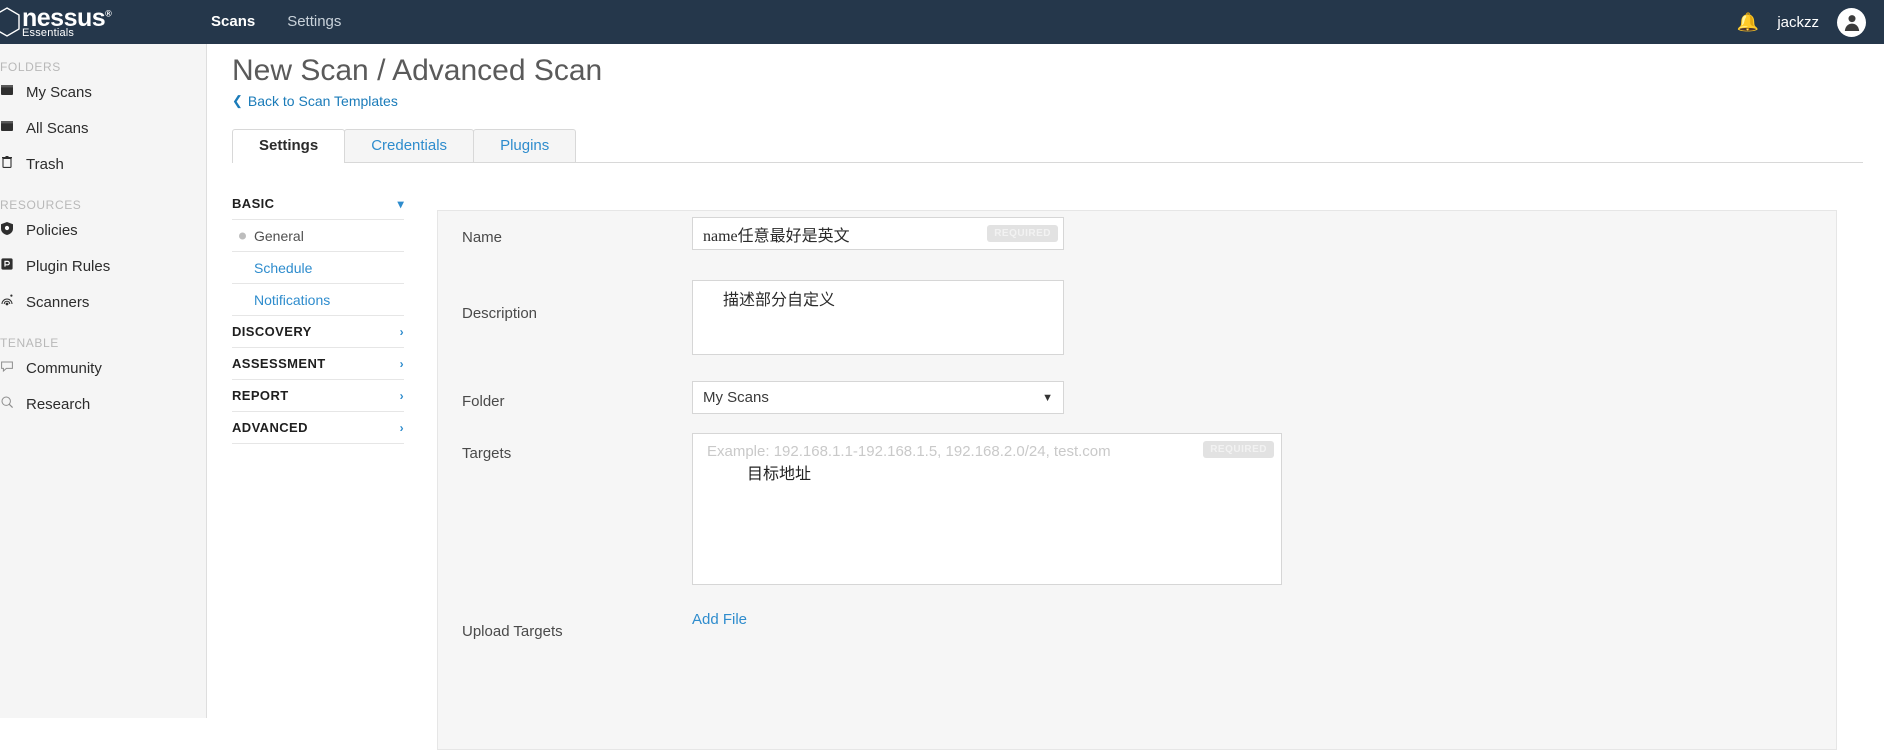 The image size is (1884, 750). Describe the element at coordinates (103, 52) in the screenshot. I see `sidebar-spacer-top` at that location.